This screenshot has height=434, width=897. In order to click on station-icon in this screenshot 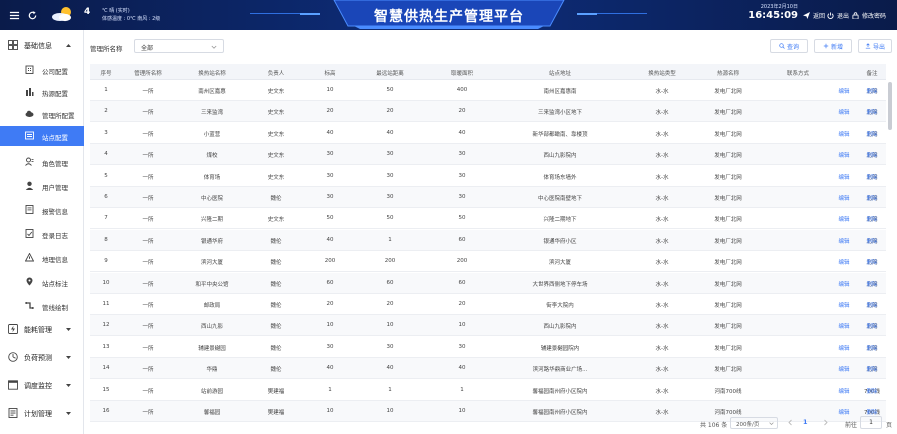, I will do `click(29, 135)`.